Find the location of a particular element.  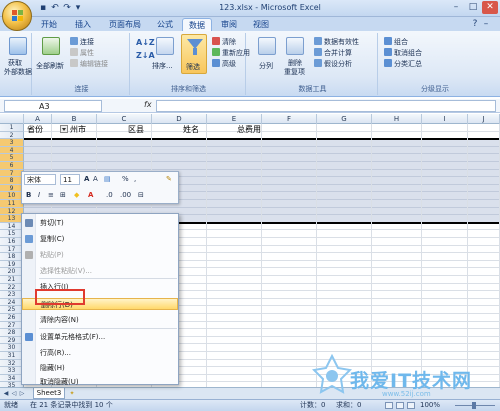

sheet-tab-sheet3: Sheet3 is located at coordinates (49, 393).